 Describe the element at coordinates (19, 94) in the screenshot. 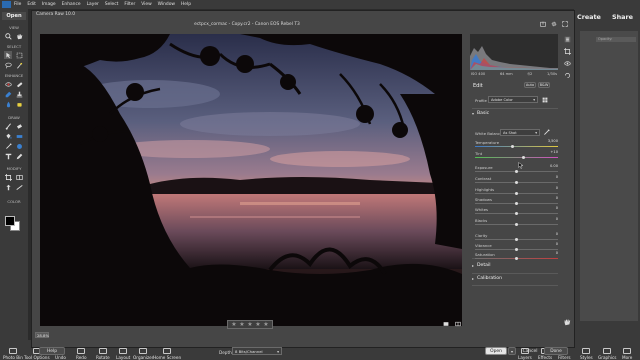

I see `clone-stamp-tool-icon` at that location.